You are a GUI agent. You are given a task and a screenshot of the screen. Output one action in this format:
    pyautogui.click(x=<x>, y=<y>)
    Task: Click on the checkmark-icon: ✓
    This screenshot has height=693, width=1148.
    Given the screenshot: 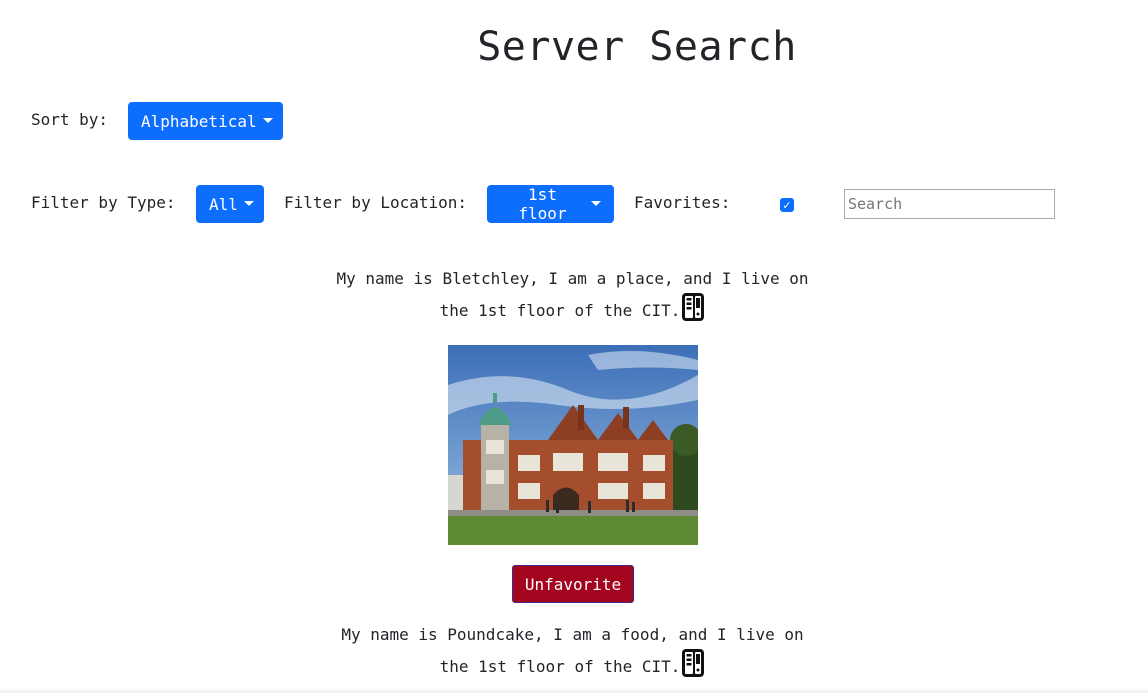 What is the action you would take?
    pyautogui.click(x=787, y=205)
    